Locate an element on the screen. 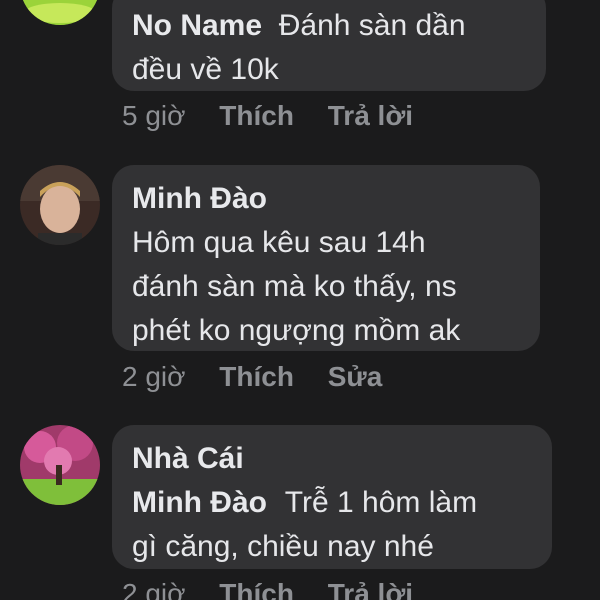  comment-text-line: gì căng, chiều nay nhé is located at coordinates (283, 546).